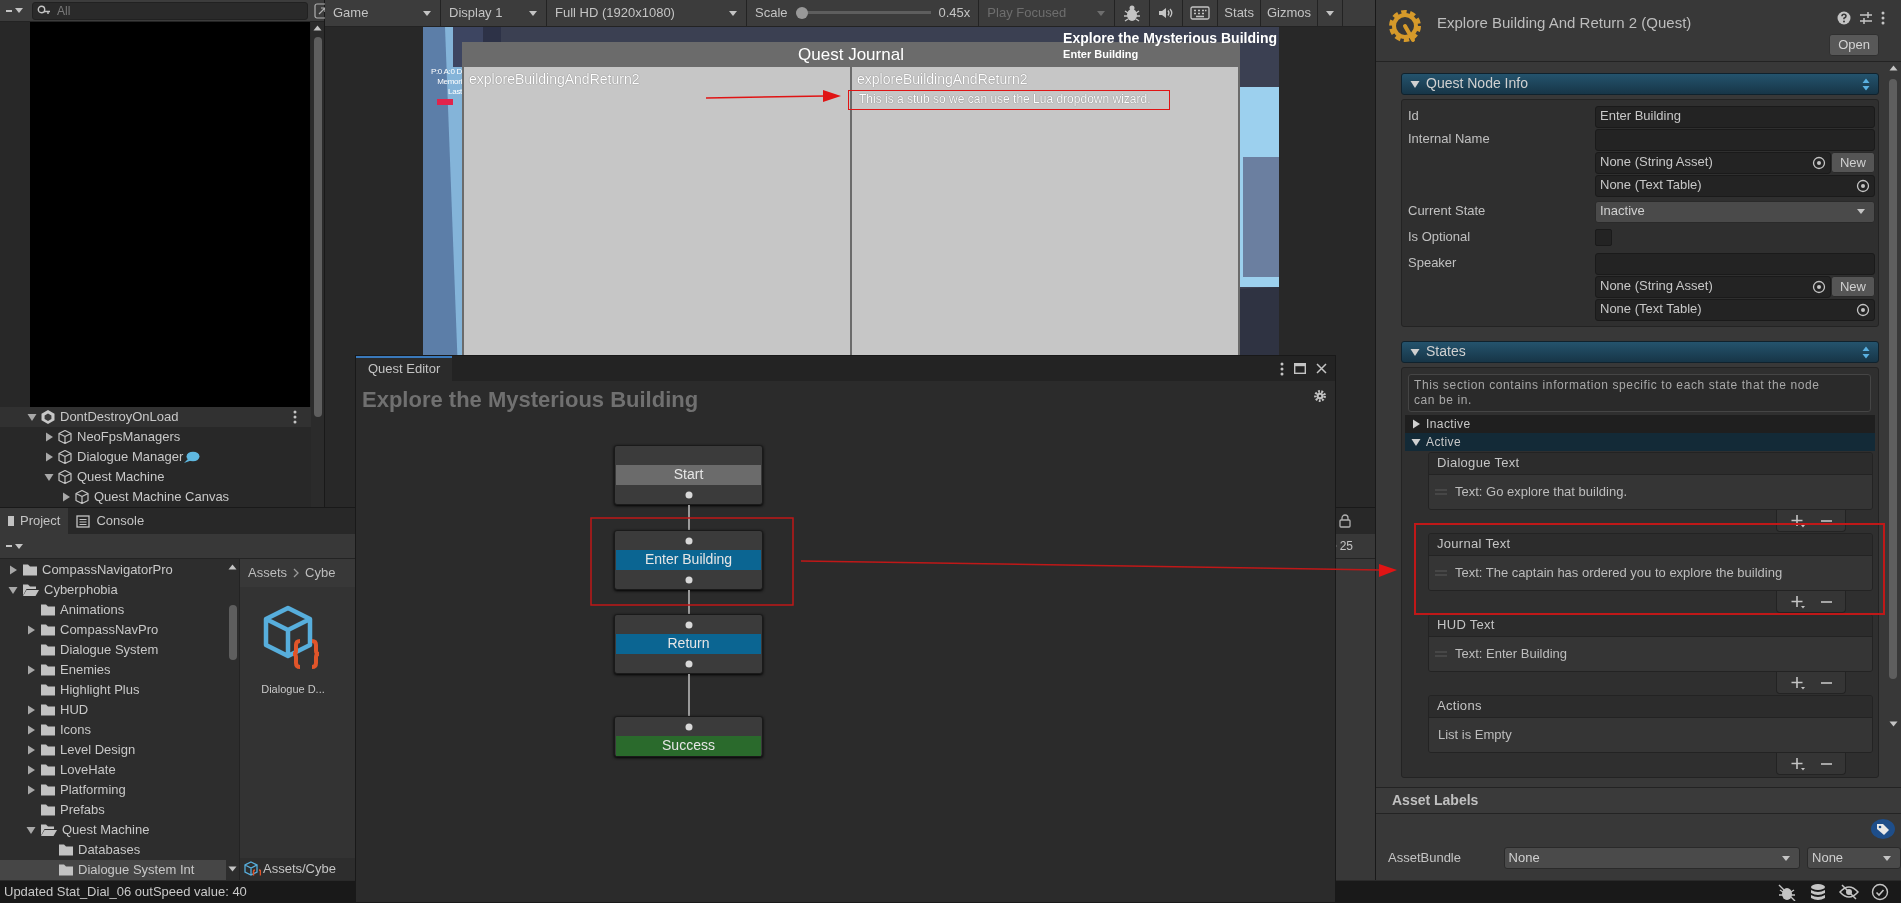 This screenshot has height=903, width=1901. What do you see at coordinates (1444, 442) in the screenshot?
I see `foldout-label: Active` at bounding box center [1444, 442].